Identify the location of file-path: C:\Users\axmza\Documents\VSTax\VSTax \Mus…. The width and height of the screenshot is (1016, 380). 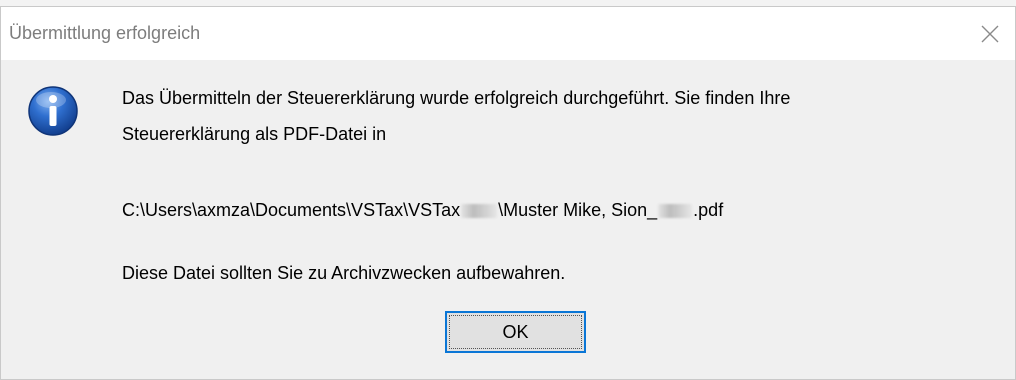
(422, 210).